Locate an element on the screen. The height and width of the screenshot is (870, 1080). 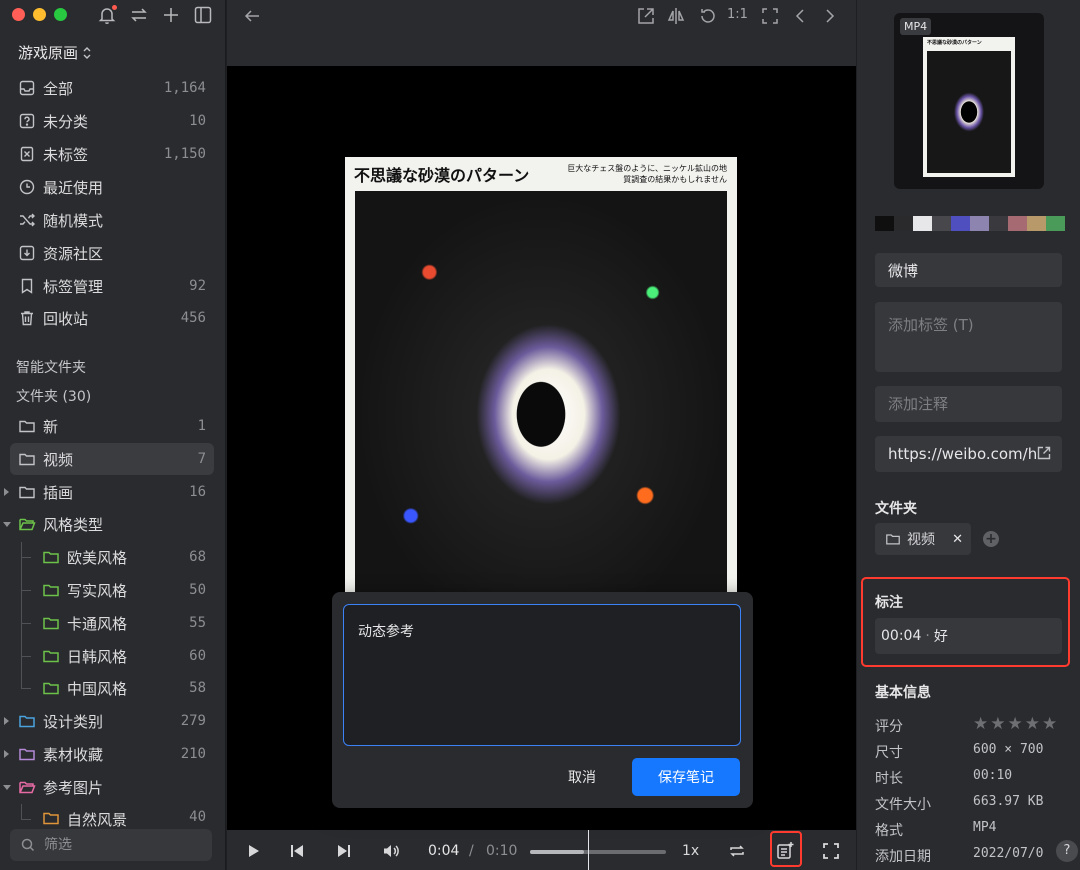
folder-natural-scenery: 自然风景 40 is located at coordinates (124, 815).